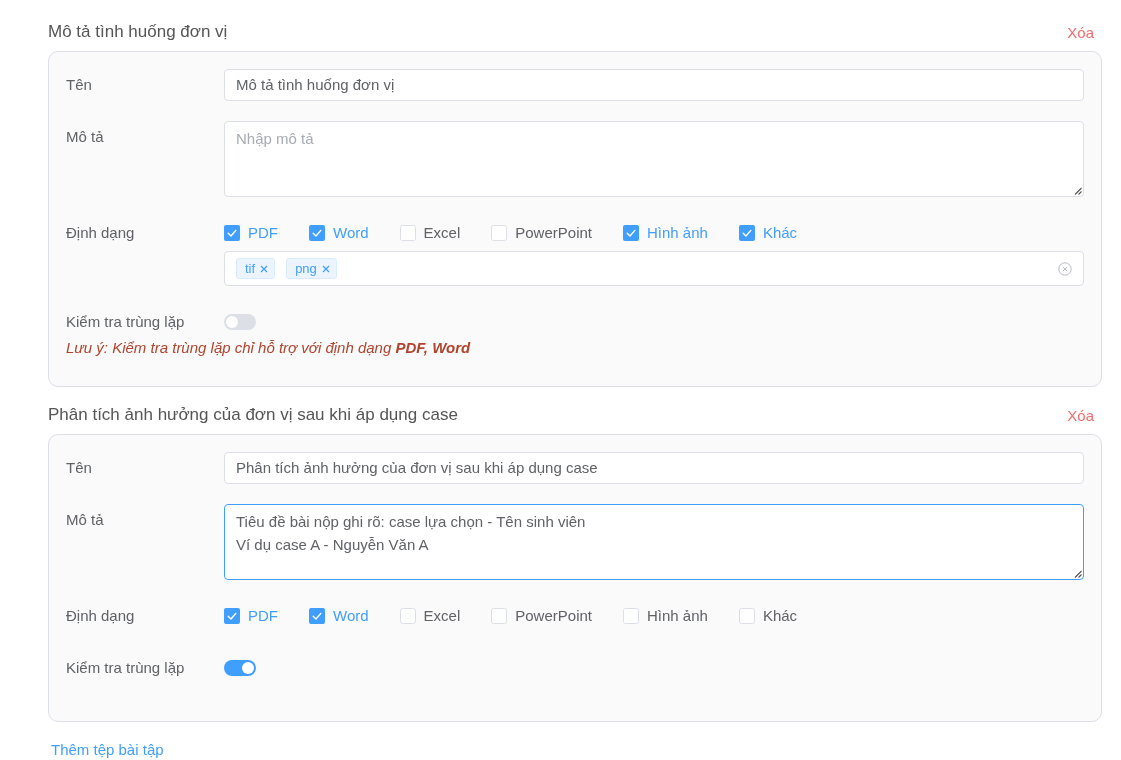 Image resolution: width=1121 pixels, height=760 pixels. What do you see at coordinates (253, 415) in the screenshot?
I see `section-title: Phân tích ảnh hưởng của đơn vị sau khi áp dụng case` at bounding box center [253, 415].